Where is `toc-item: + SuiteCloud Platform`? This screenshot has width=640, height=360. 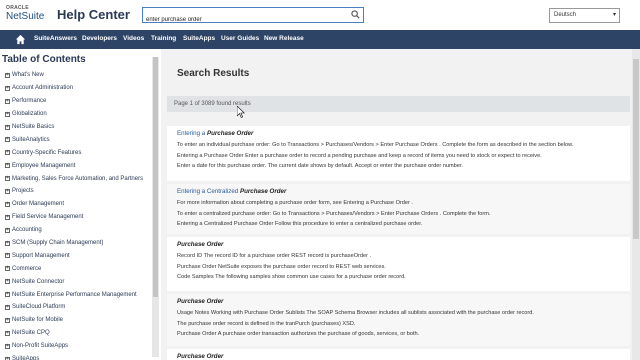 toc-item: + SuiteCloud Platform is located at coordinates (80, 307).